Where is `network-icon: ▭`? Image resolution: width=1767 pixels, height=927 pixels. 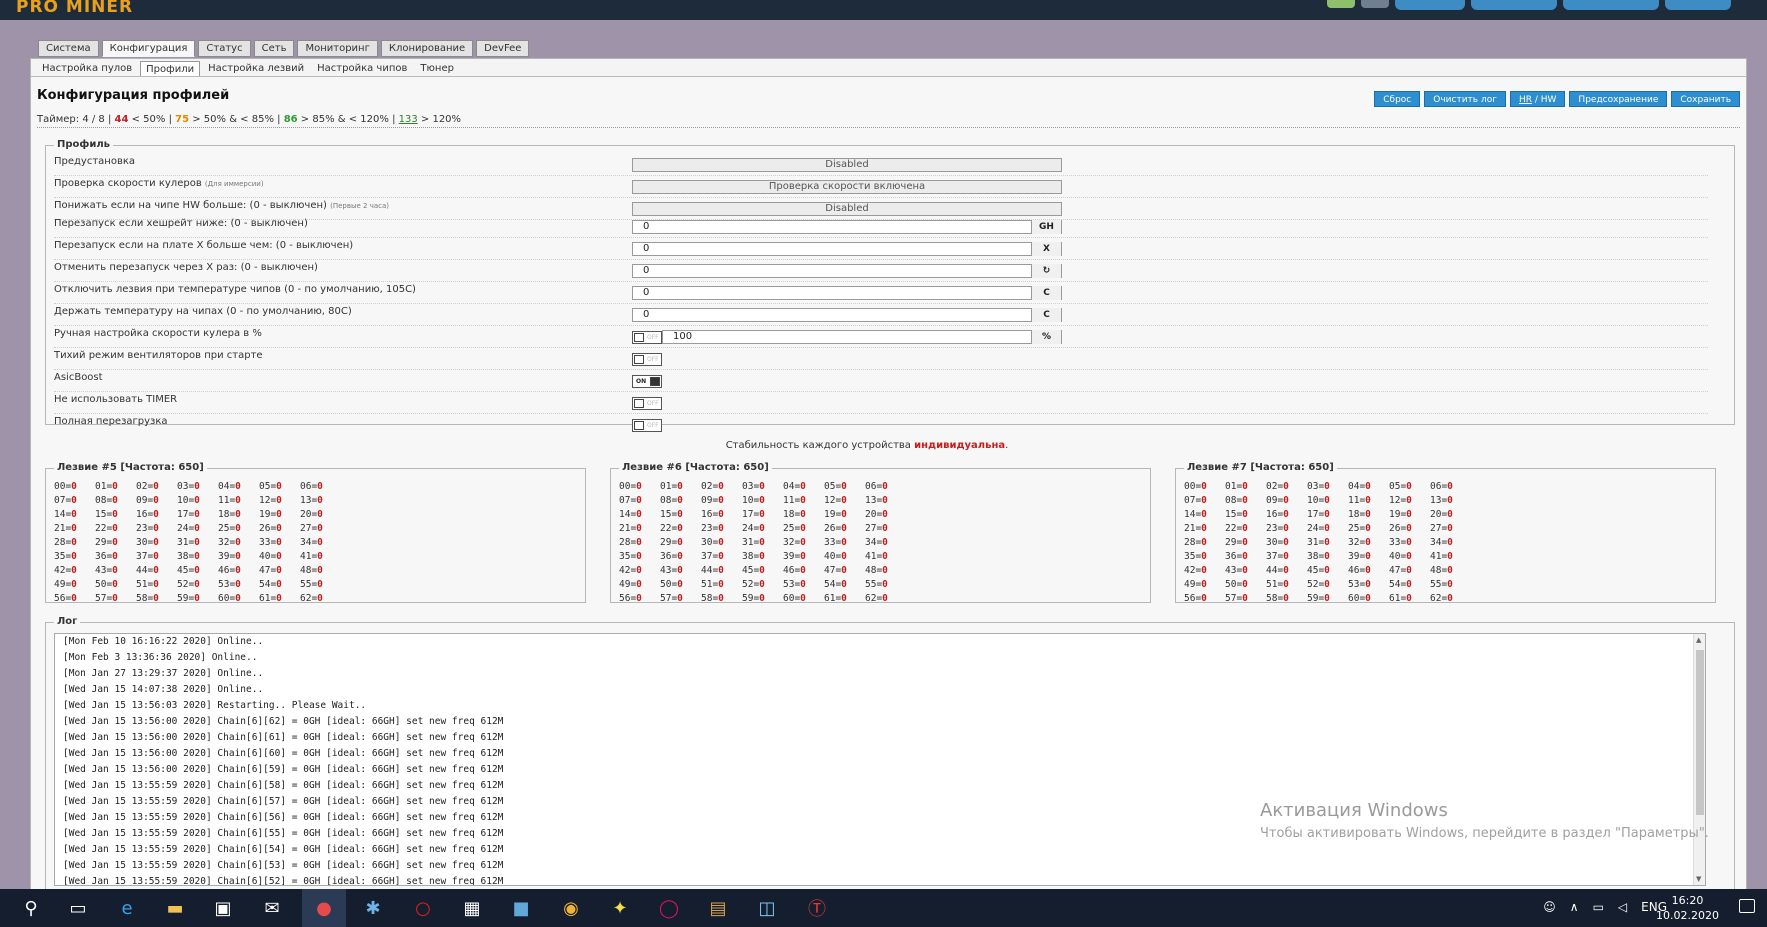 network-icon: ▭ is located at coordinates (1598, 907).